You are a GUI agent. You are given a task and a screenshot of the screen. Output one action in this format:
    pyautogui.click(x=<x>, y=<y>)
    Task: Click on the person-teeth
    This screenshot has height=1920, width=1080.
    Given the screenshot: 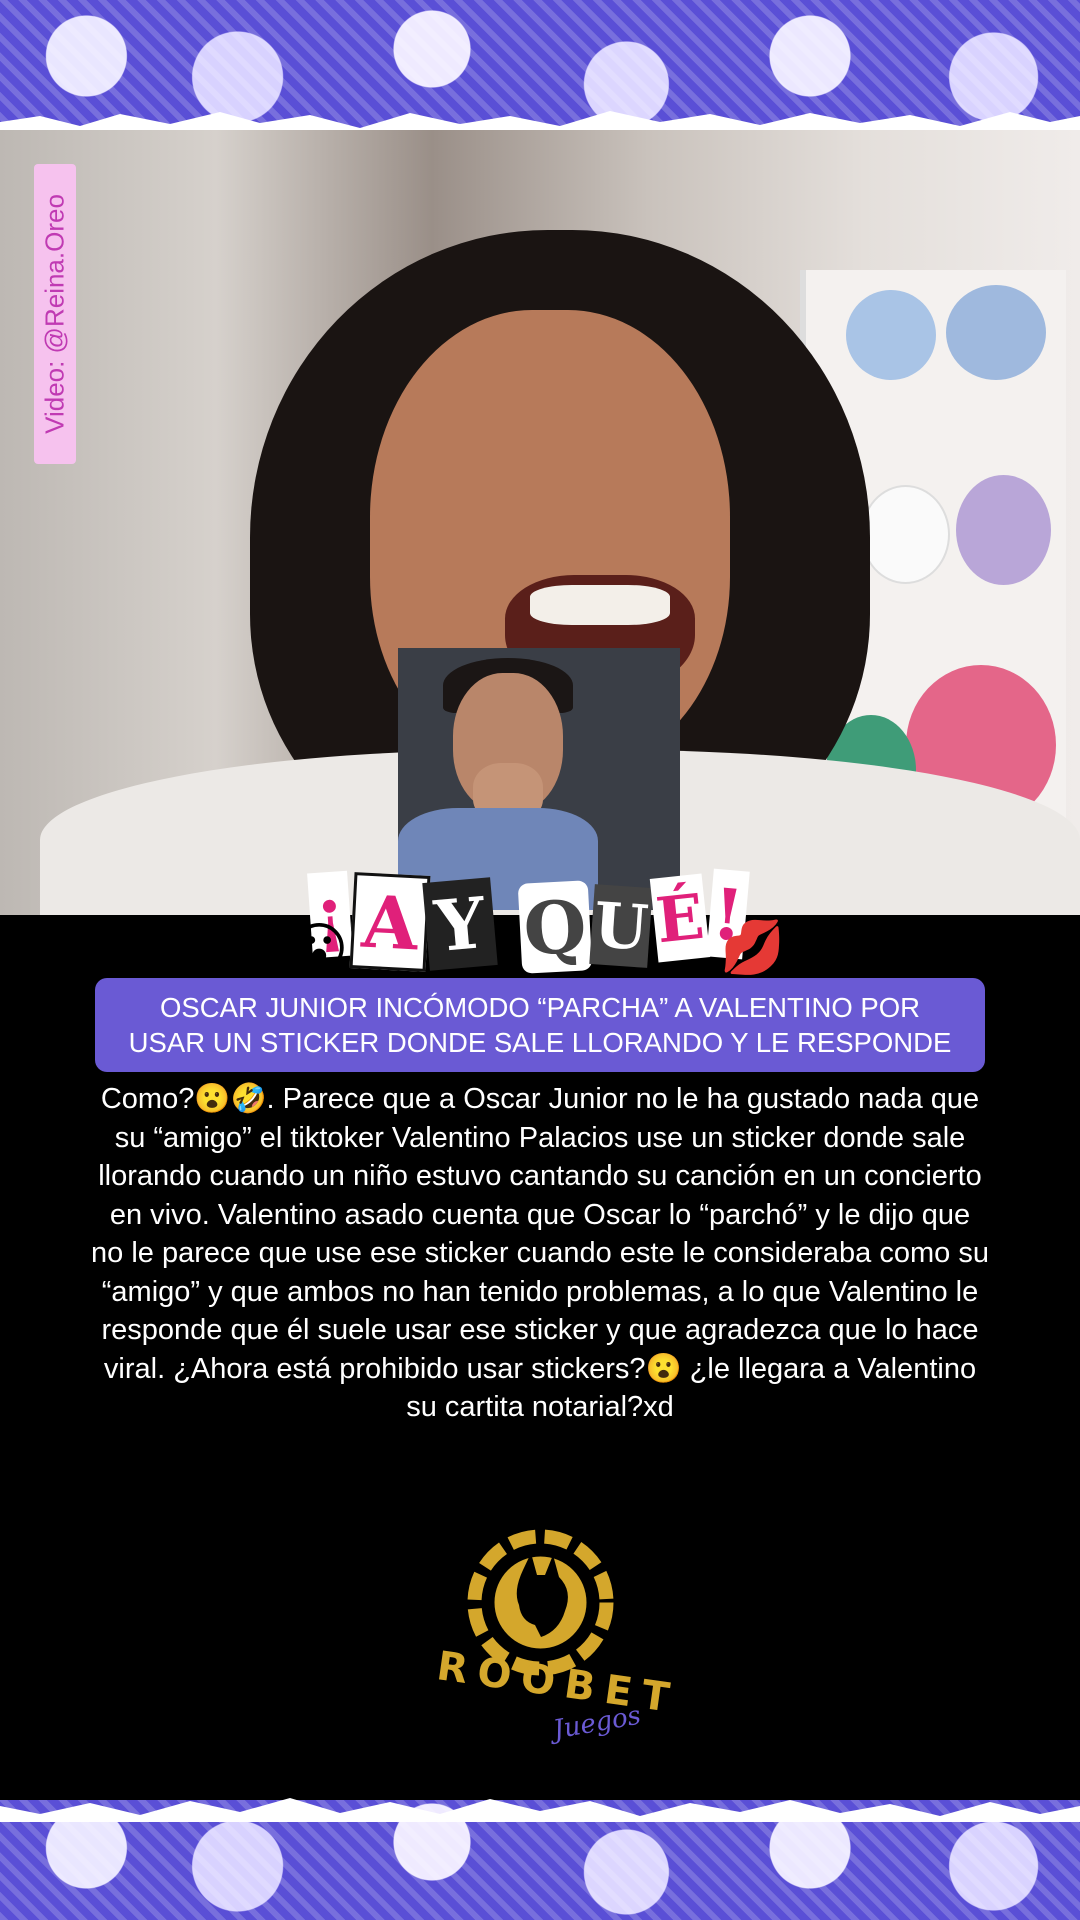 What is the action you would take?
    pyautogui.click(x=600, y=605)
    